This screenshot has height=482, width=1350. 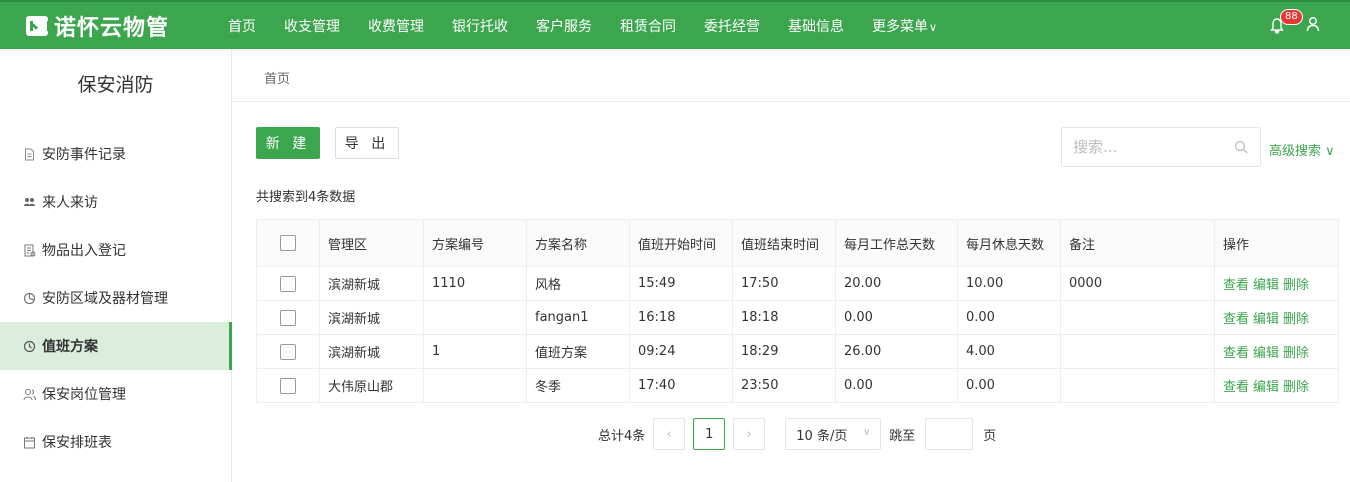 What do you see at coordinates (681, 243) in the screenshot?
I see `column-header: 值班开始时间` at bounding box center [681, 243].